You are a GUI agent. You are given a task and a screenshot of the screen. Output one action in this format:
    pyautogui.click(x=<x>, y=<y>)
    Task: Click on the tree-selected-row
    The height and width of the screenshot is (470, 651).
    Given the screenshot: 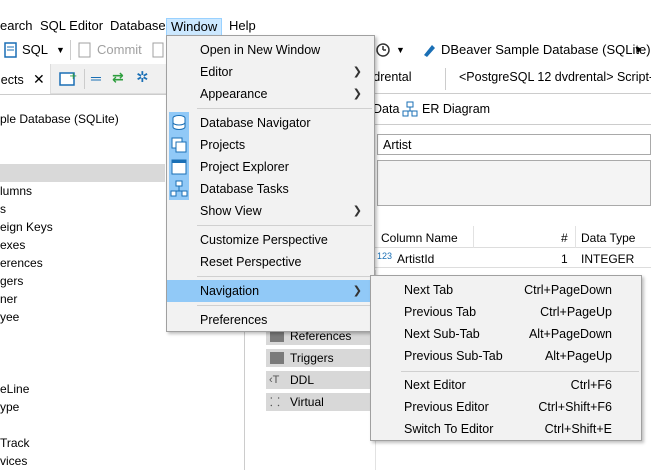 What is the action you would take?
    pyautogui.click(x=82, y=173)
    